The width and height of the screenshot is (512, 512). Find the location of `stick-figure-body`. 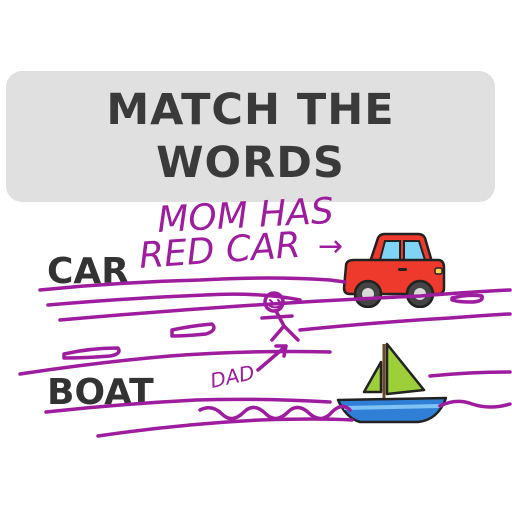

stick-figure-body is located at coordinates (280, 325).